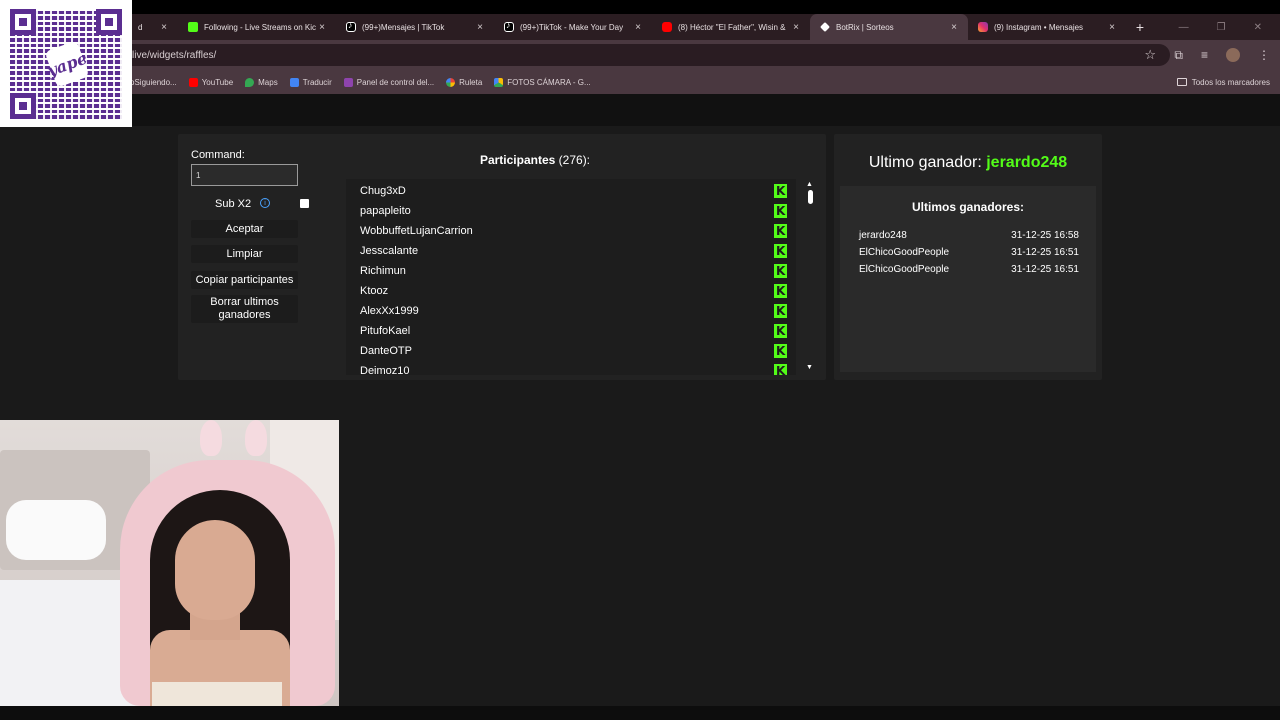 Image resolution: width=1280 pixels, height=720 pixels. What do you see at coordinates (244, 254) in the screenshot?
I see `clear-button: Limpiar` at bounding box center [244, 254].